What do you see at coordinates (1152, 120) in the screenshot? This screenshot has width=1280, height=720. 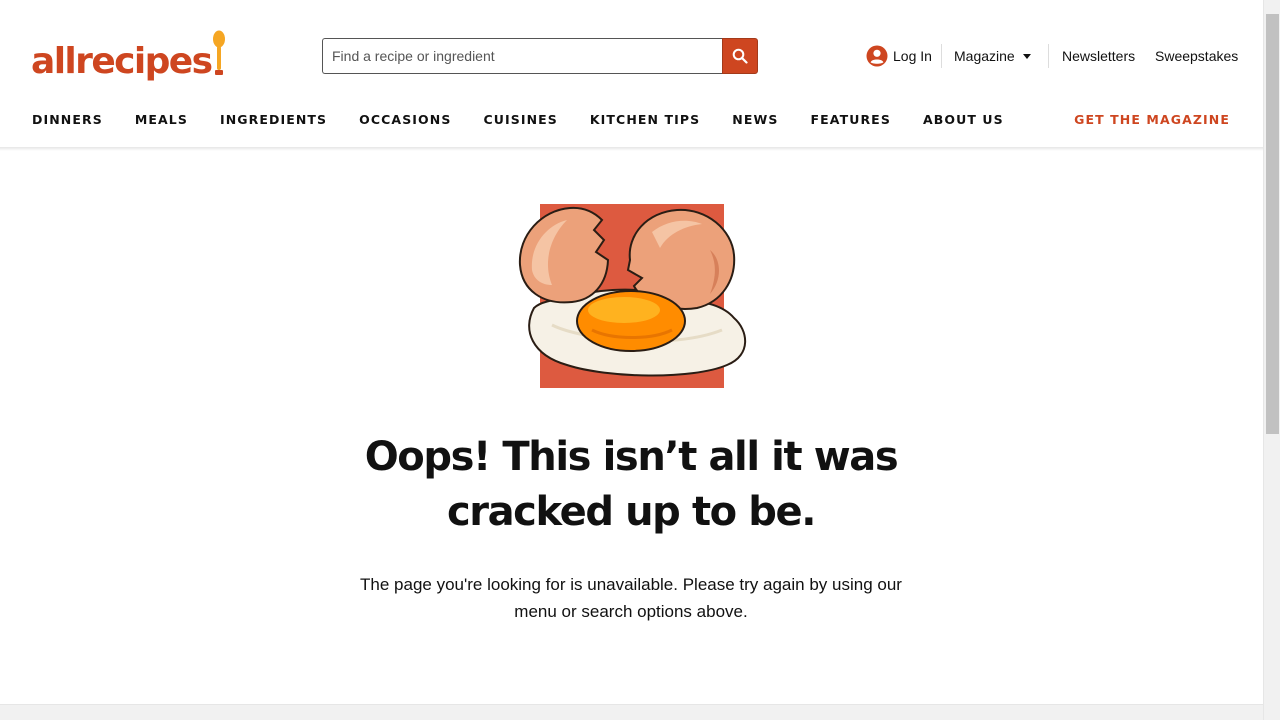 I see `get-the-magazine-link: GET THE MAGAZINE` at bounding box center [1152, 120].